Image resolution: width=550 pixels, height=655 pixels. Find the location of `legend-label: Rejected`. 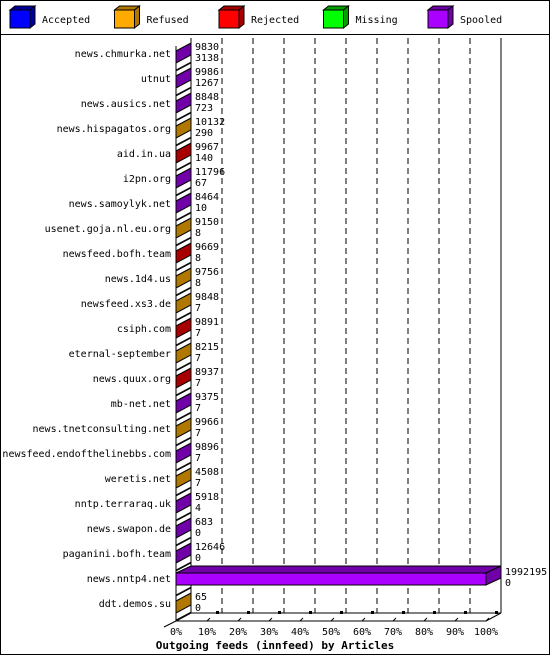

legend-label: Rejected is located at coordinates (275, 20).